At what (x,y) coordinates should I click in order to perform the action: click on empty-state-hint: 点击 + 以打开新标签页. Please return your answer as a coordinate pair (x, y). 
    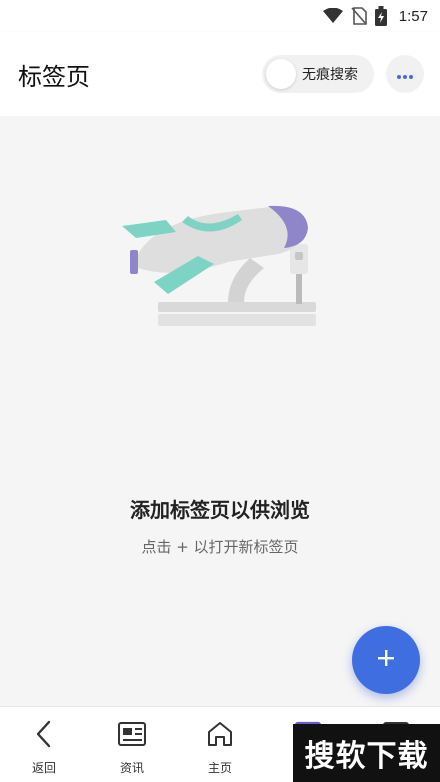
    Looking at the image, I should click on (220, 547).